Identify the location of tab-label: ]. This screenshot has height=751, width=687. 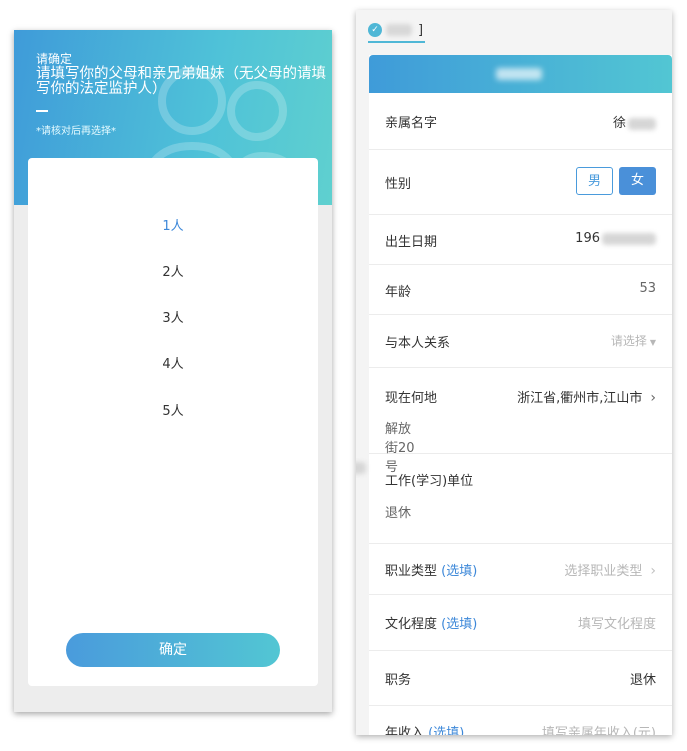
(421, 30).